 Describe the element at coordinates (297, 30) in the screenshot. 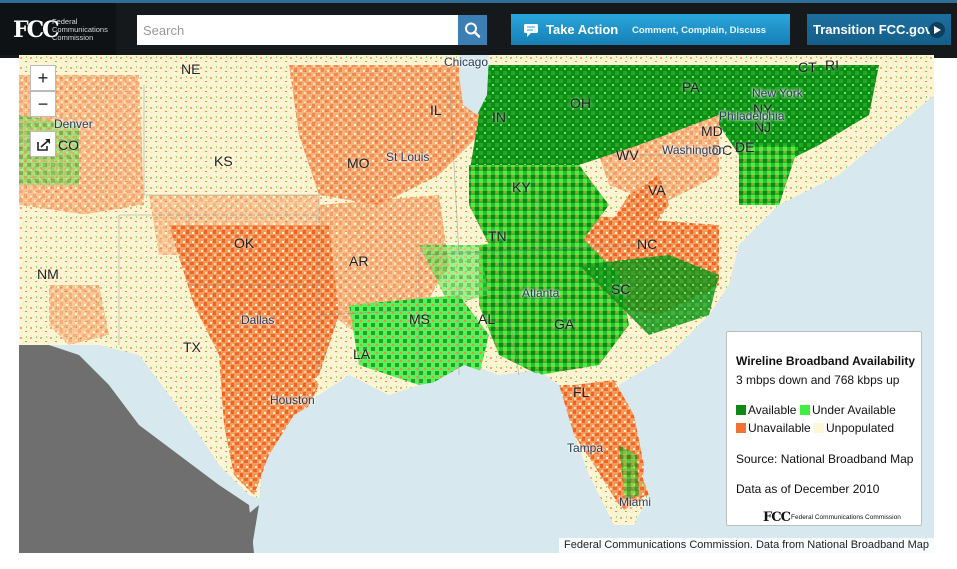

I see `search-input` at that location.